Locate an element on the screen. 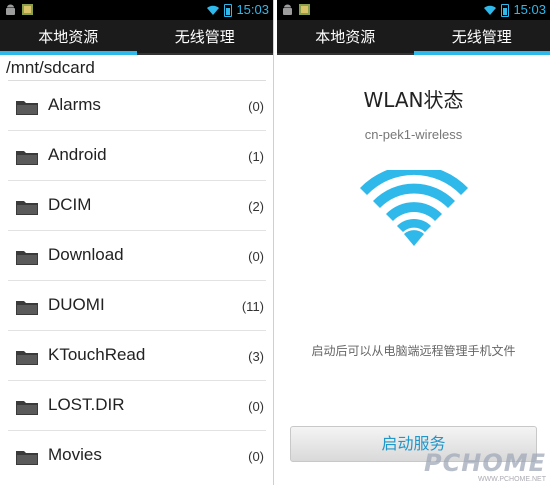 Image resolution: width=550 pixels, height=485 pixels. folder-row: DCIM (2) is located at coordinates (137, 205).